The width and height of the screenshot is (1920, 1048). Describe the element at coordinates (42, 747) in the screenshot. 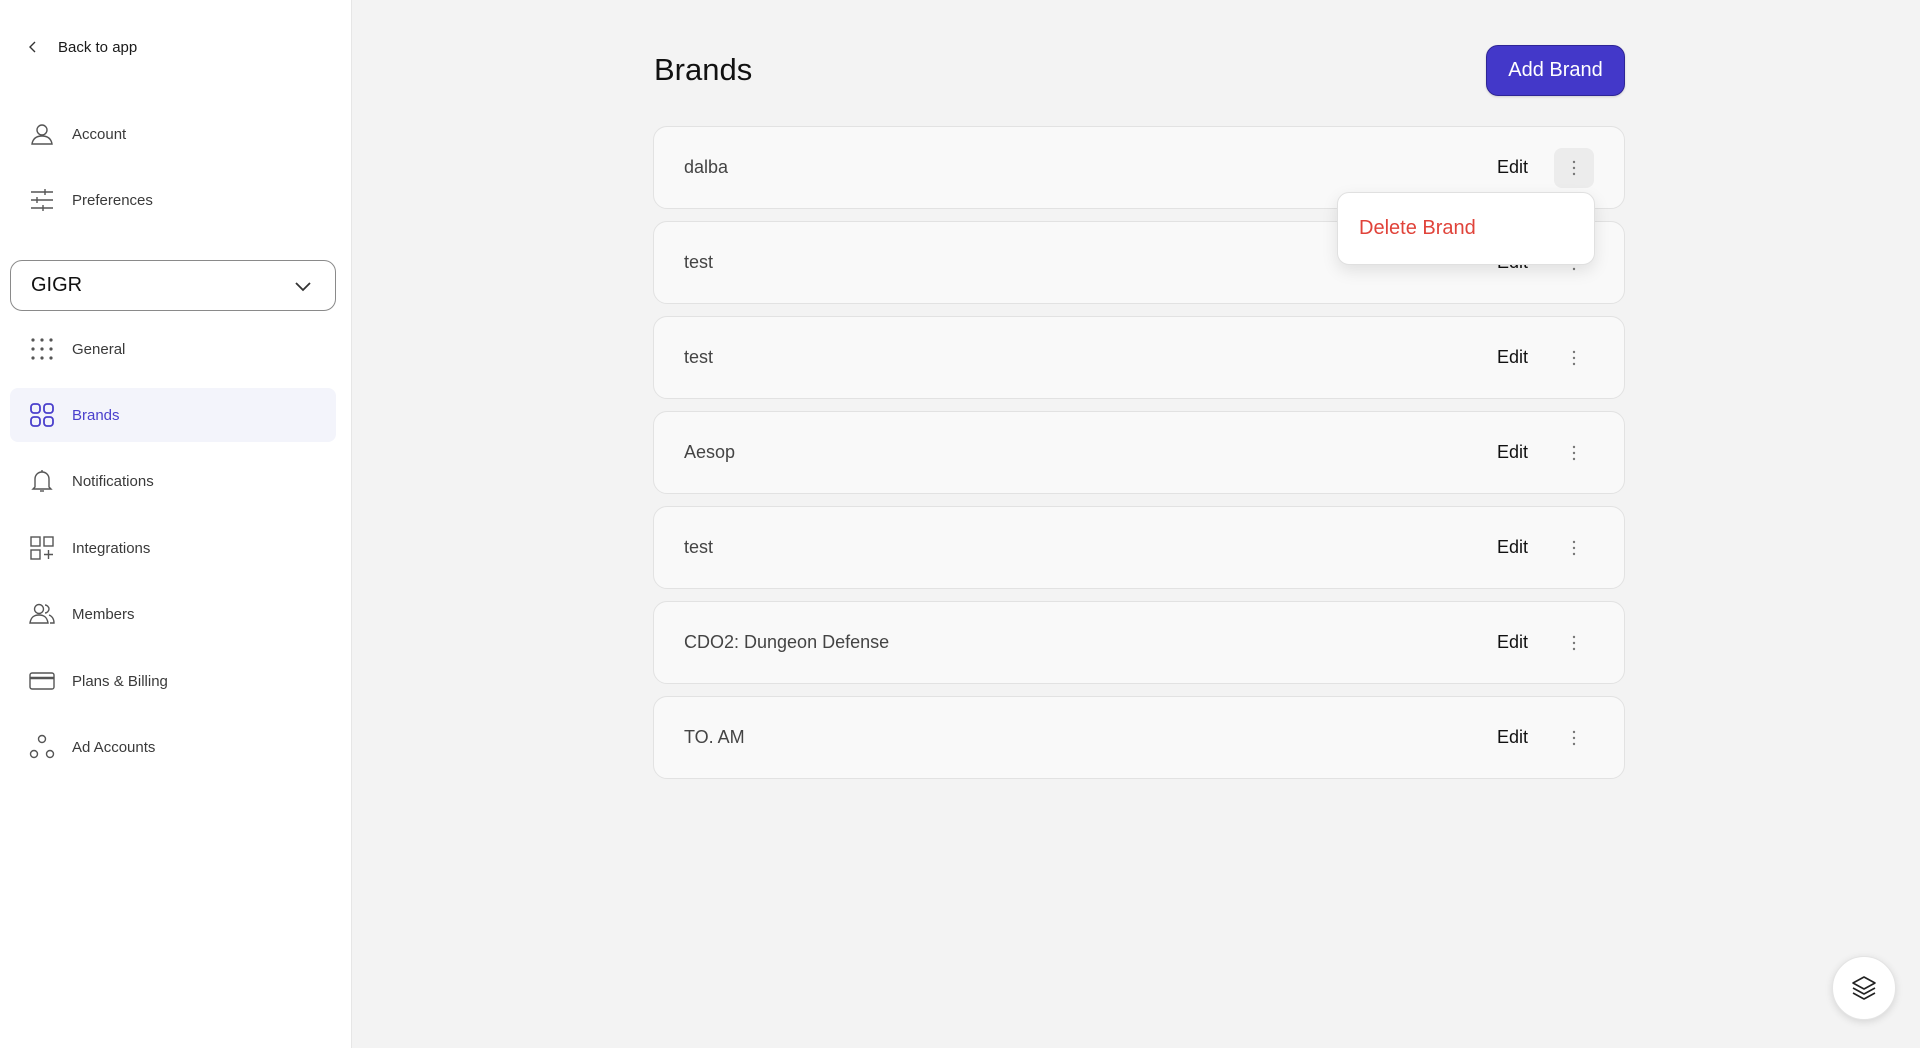

I see `nodes-icon` at that location.